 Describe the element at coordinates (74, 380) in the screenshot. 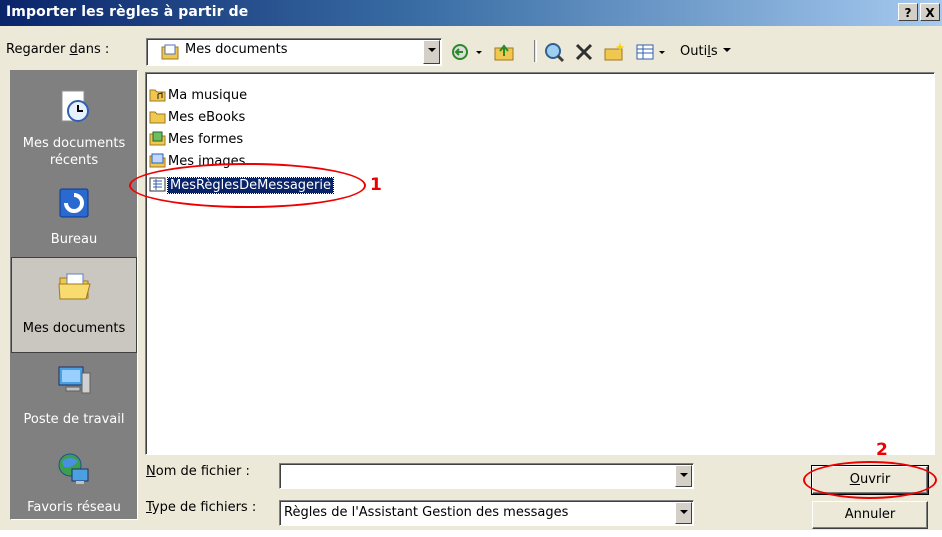

I see `computer-icon` at that location.